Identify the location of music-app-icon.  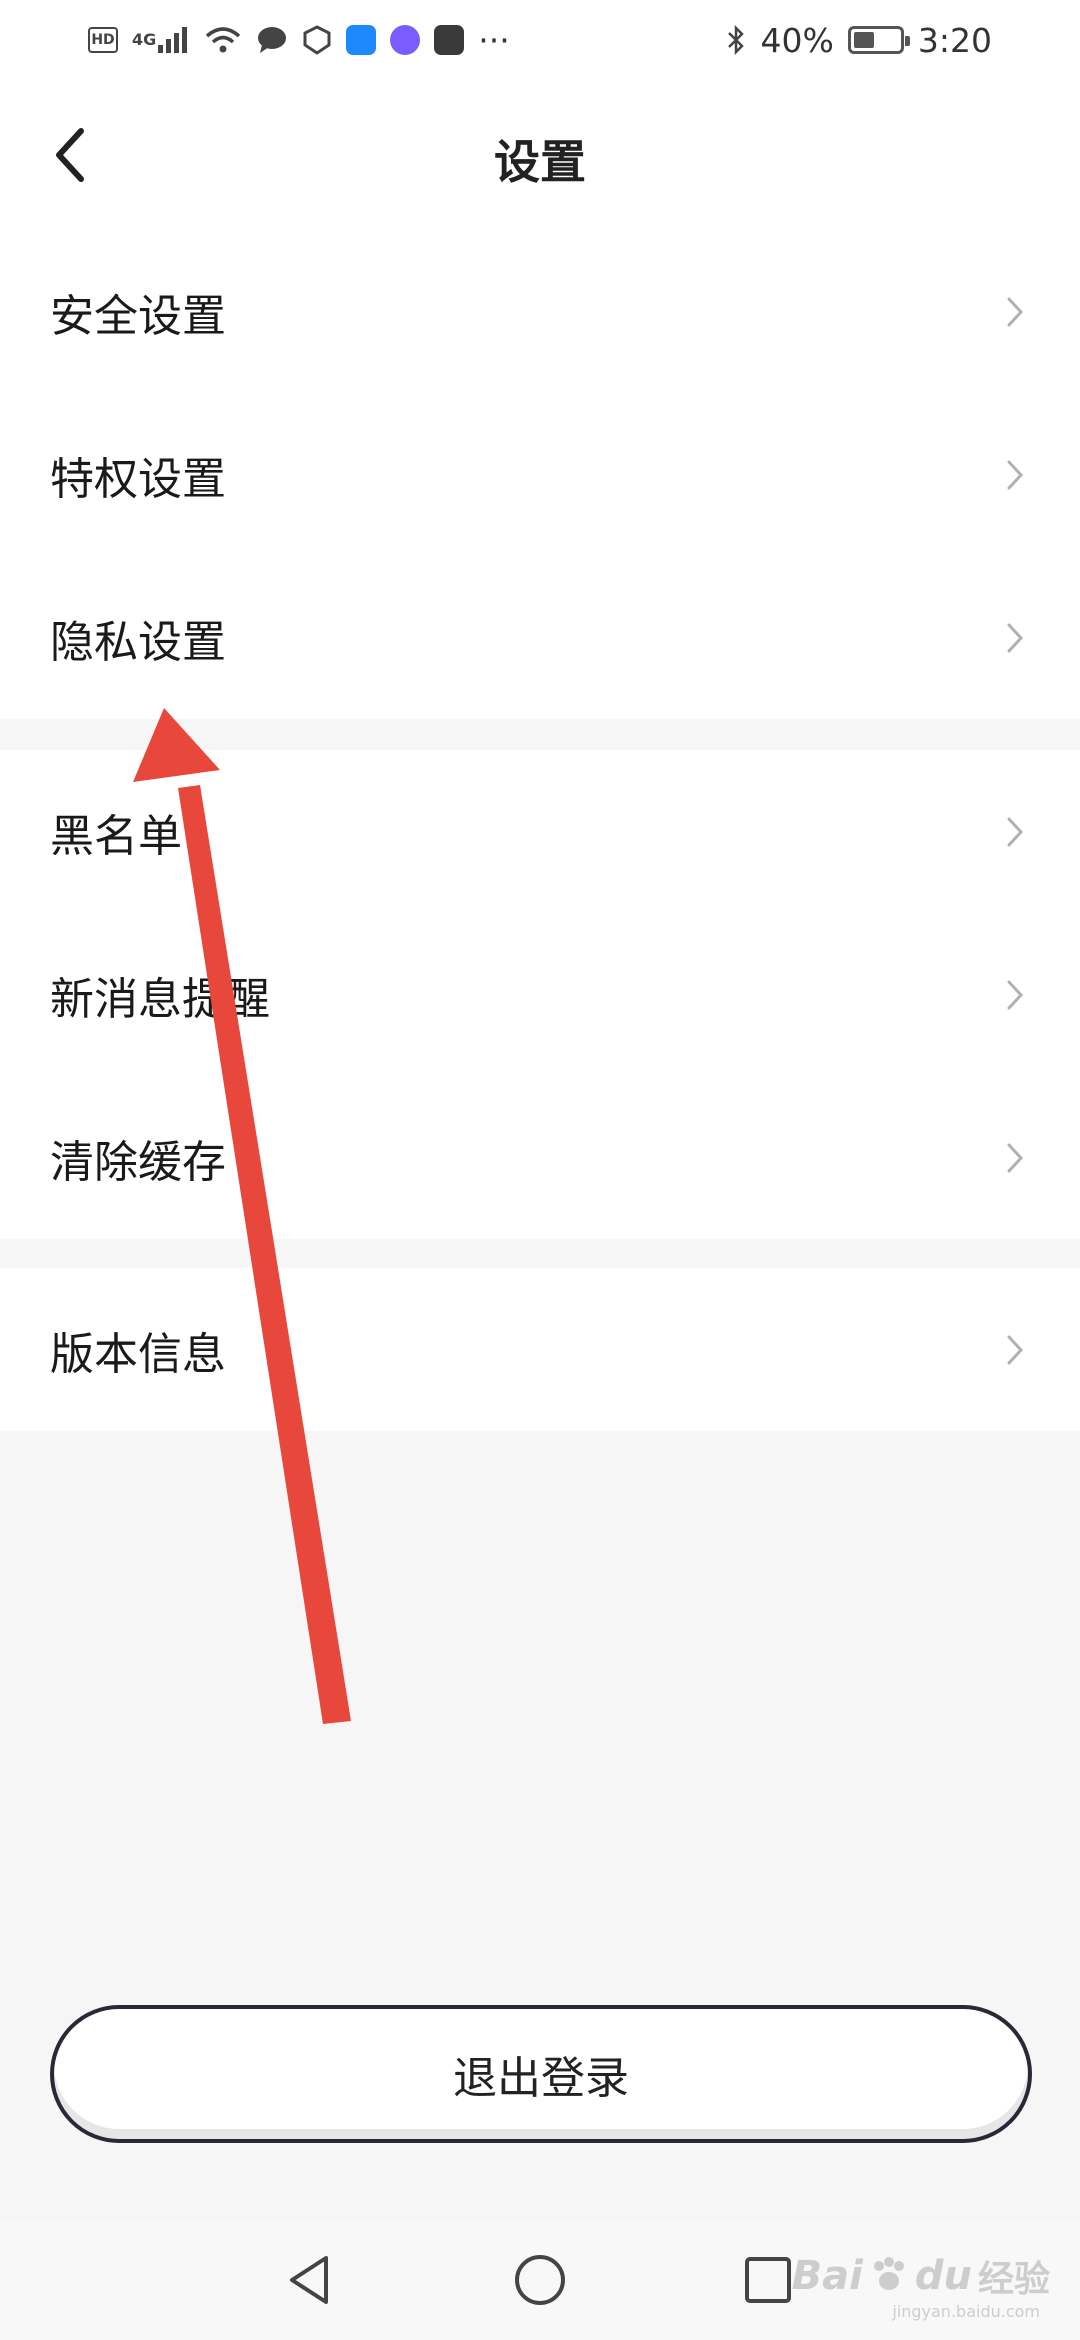
(405, 40).